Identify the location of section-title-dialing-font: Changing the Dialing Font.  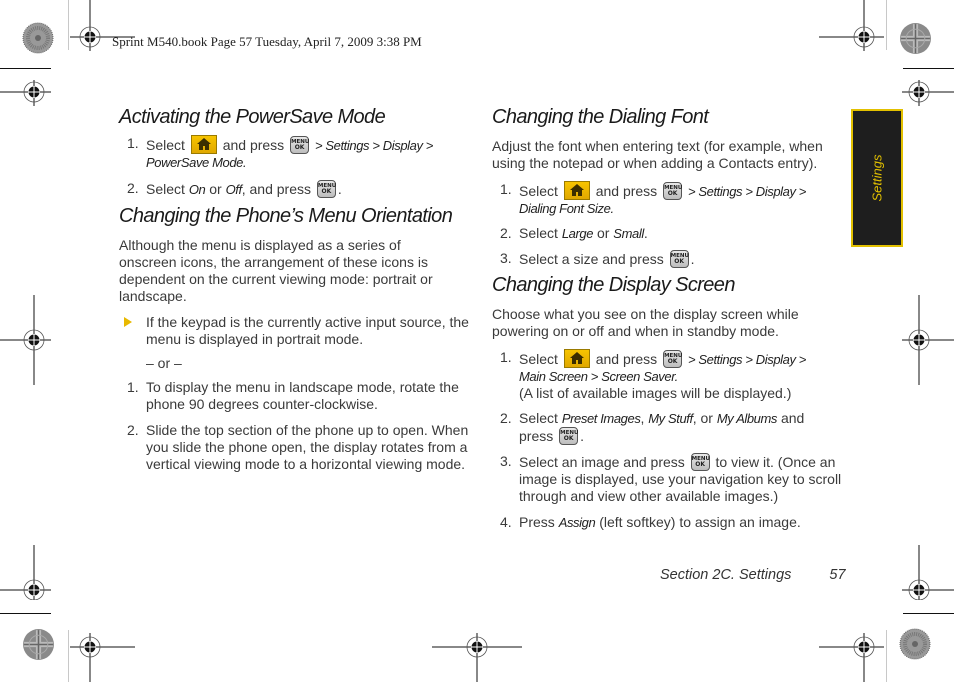
(600, 117).